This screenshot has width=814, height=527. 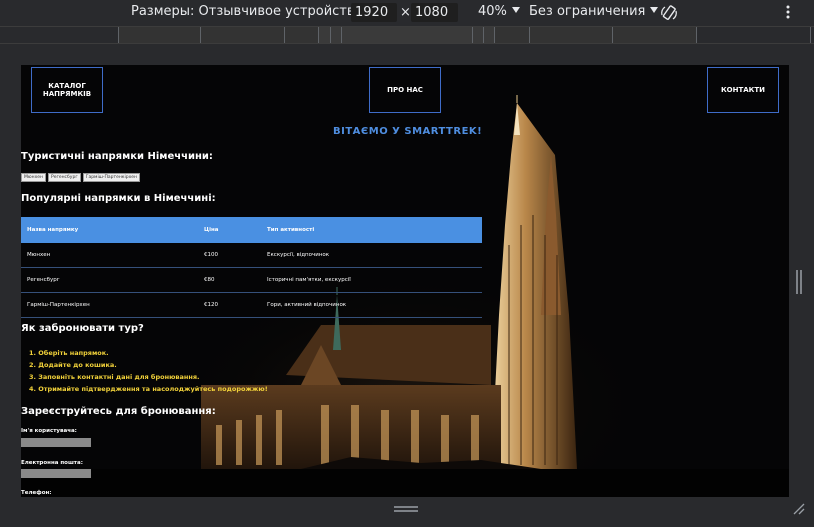 I want to click on phone-label: Телефон:, so click(x=36, y=493).